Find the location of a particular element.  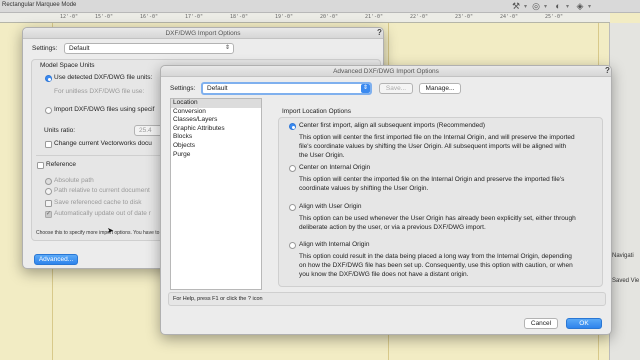

option-label-align-internal: Align with Internal Origin is located at coordinates (334, 244).